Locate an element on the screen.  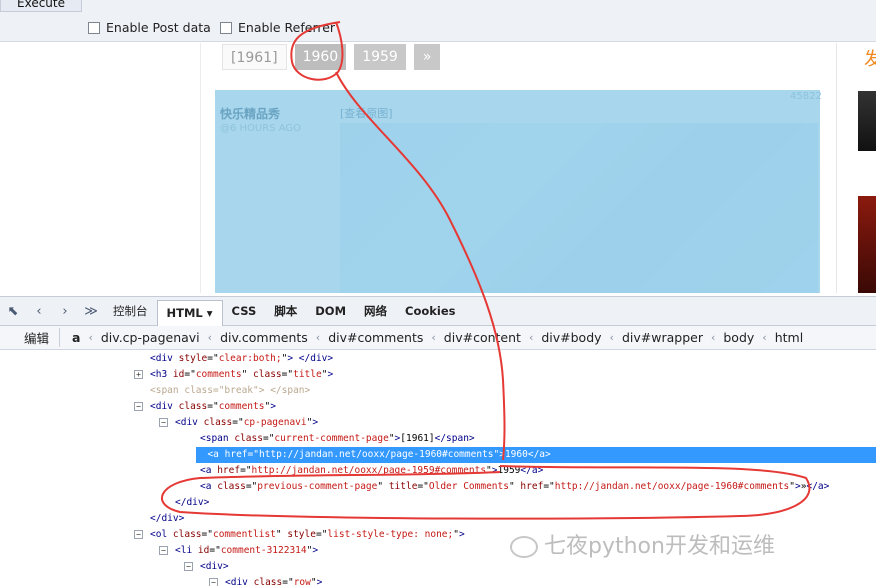
content-left-border is located at coordinates (200, 168).